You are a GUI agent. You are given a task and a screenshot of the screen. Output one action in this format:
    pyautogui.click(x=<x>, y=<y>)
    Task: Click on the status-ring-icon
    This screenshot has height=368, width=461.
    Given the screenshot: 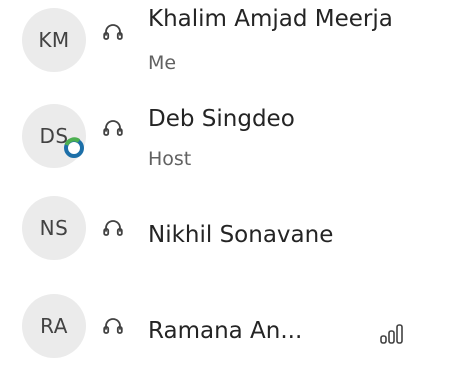 What is the action you would take?
    pyautogui.click(x=74, y=147)
    